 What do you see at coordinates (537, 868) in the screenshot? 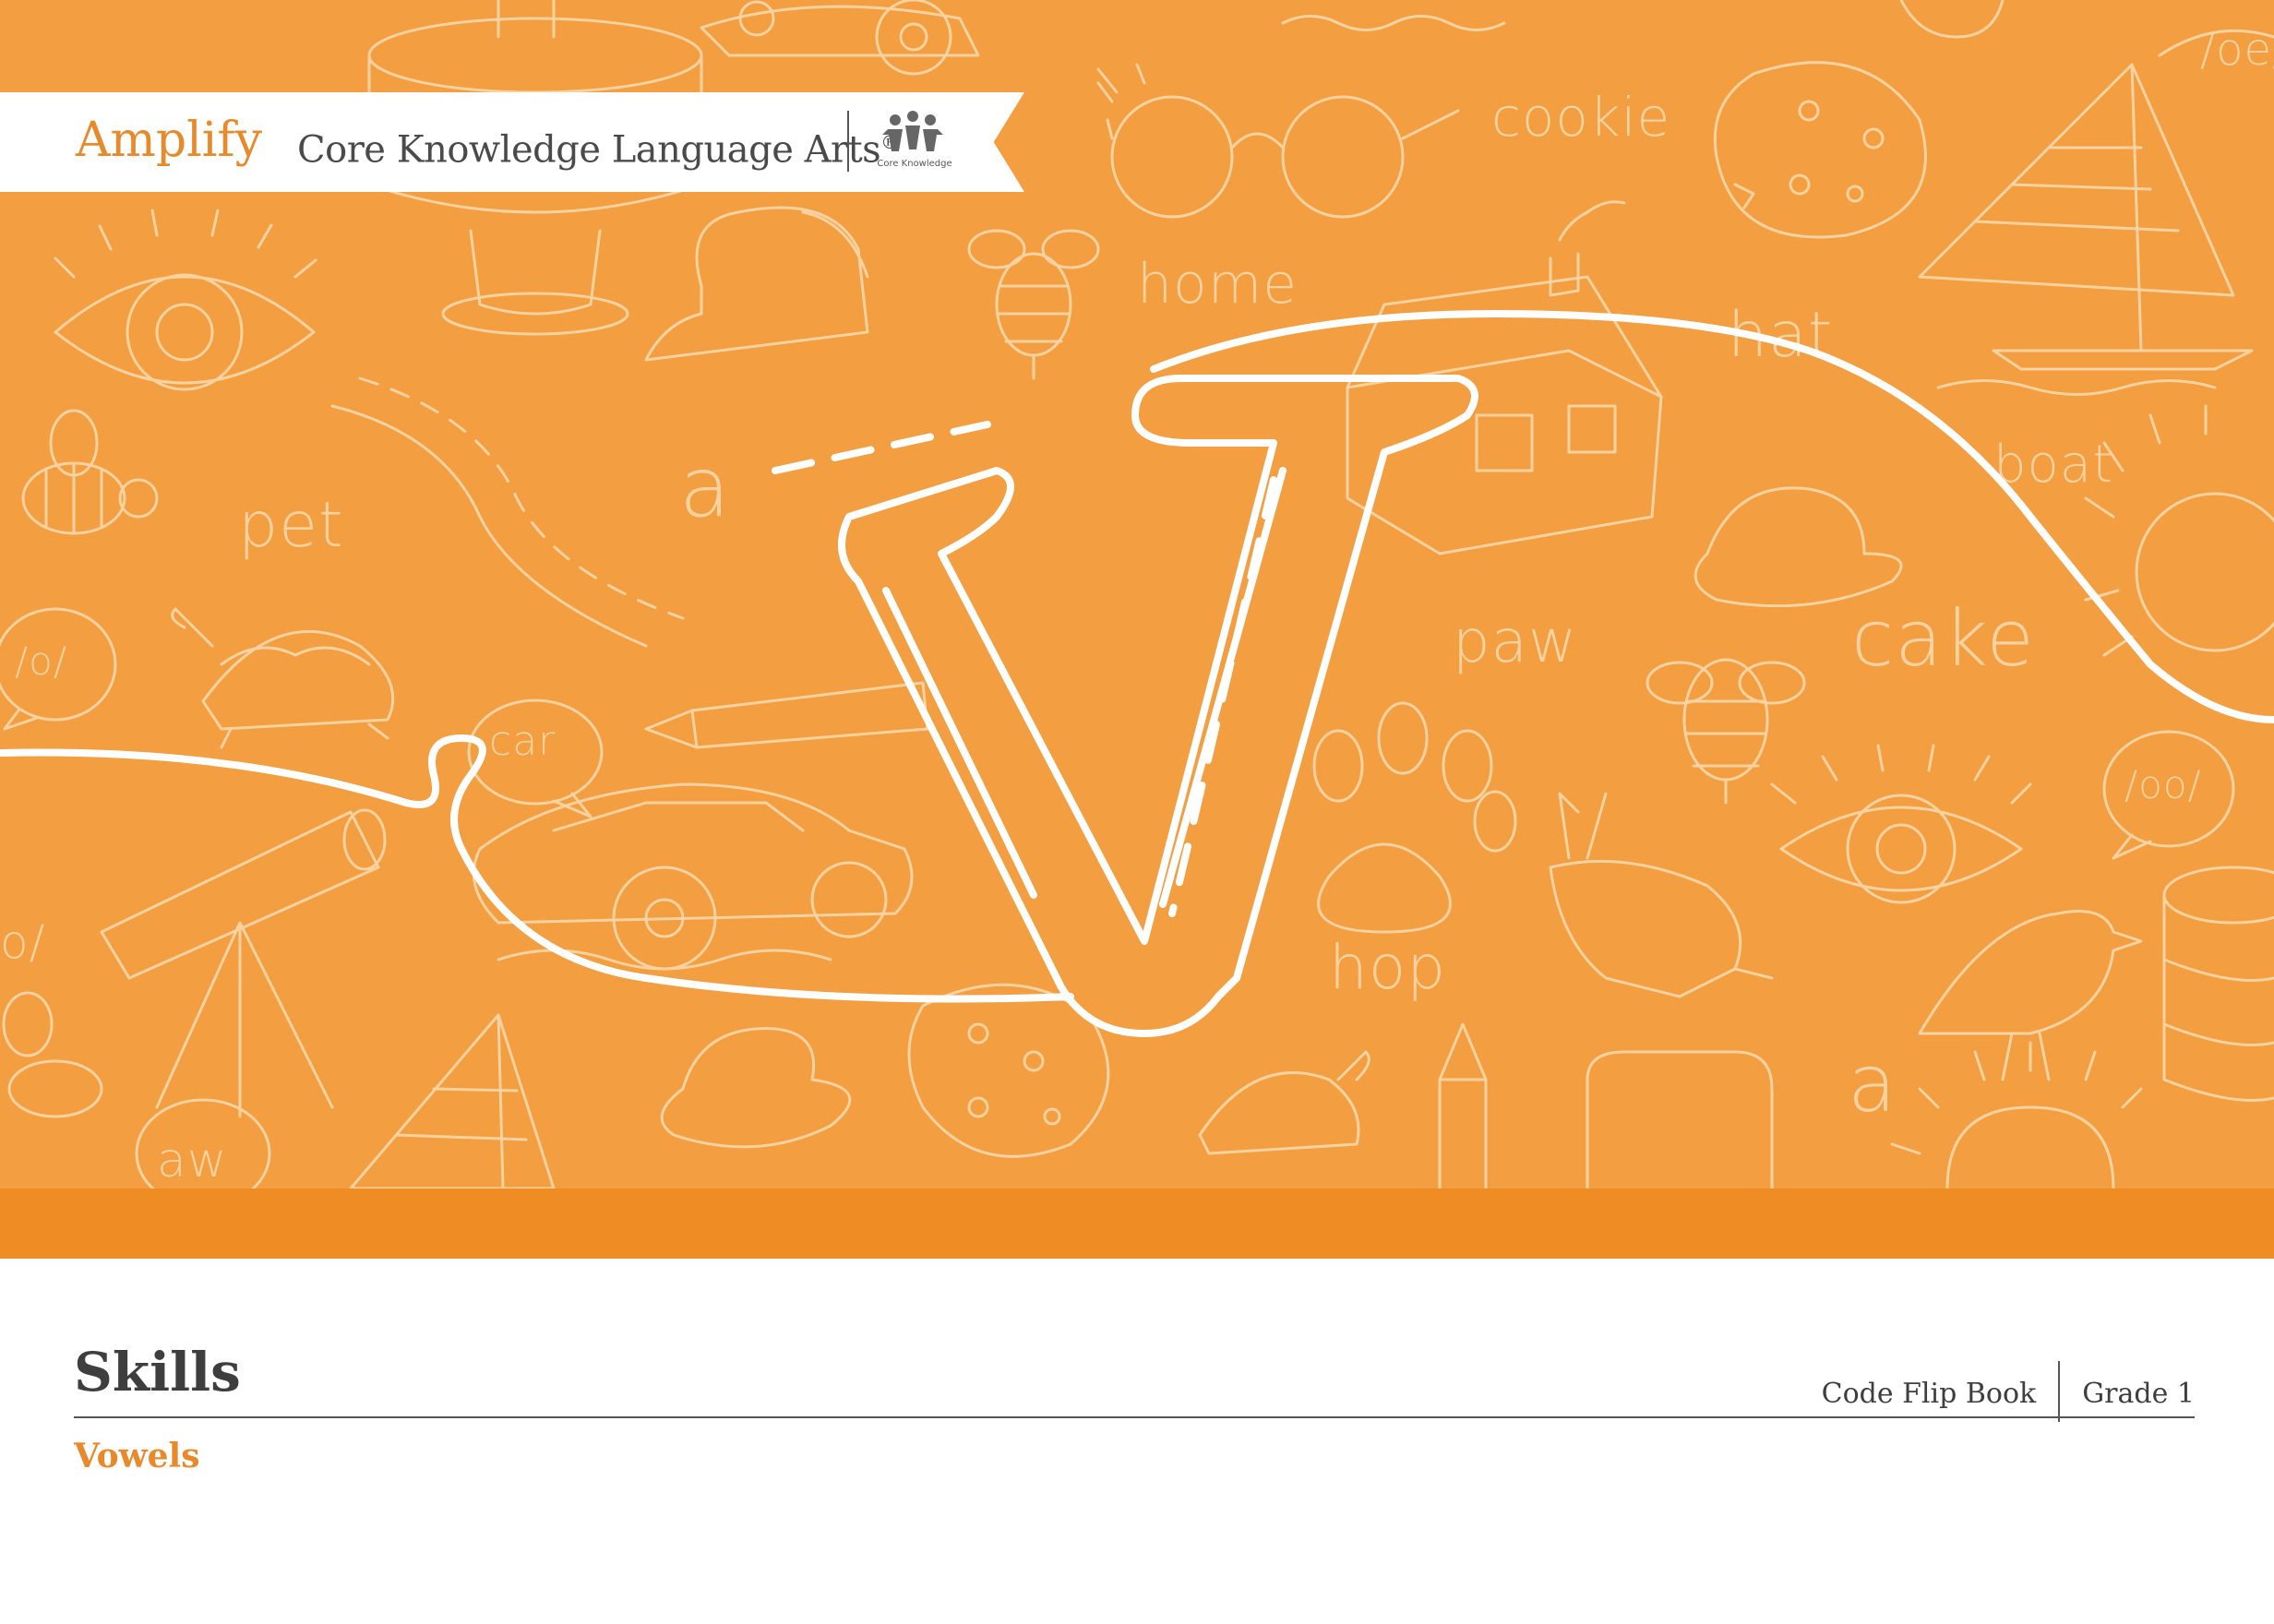
I see `road-line-left` at bounding box center [537, 868].